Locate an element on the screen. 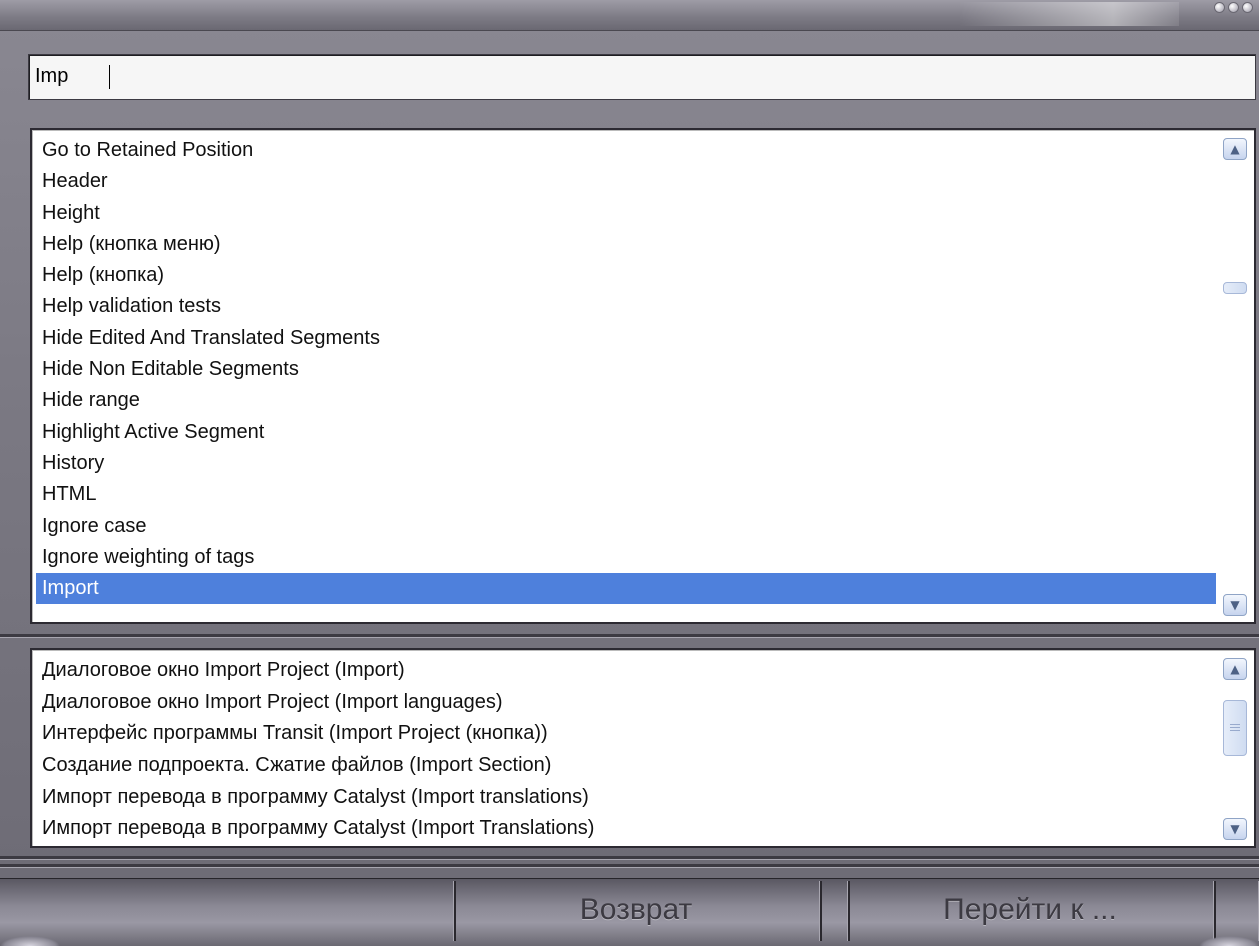  title-bar is located at coordinates (629, 15).